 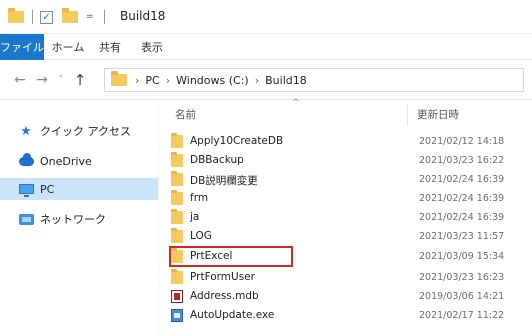 What do you see at coordinates (32, 17) in the screenshot?
I see `title-separator` at bounding box center [32, 17].